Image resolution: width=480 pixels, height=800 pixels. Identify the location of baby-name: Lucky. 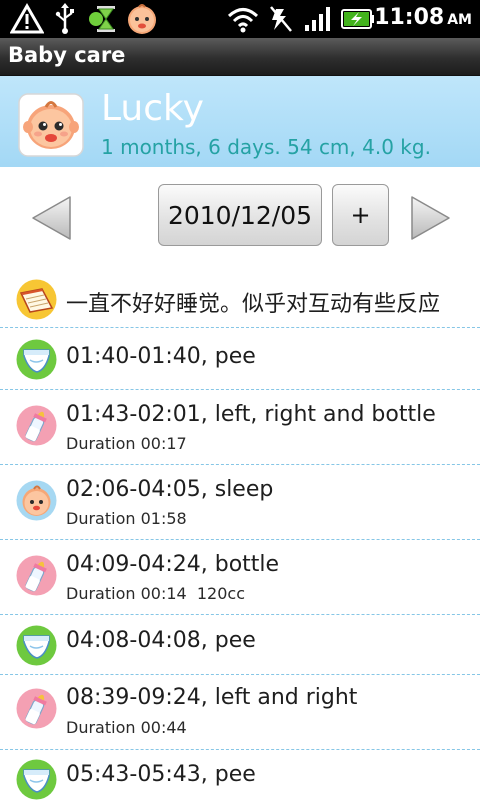
(152, 108).